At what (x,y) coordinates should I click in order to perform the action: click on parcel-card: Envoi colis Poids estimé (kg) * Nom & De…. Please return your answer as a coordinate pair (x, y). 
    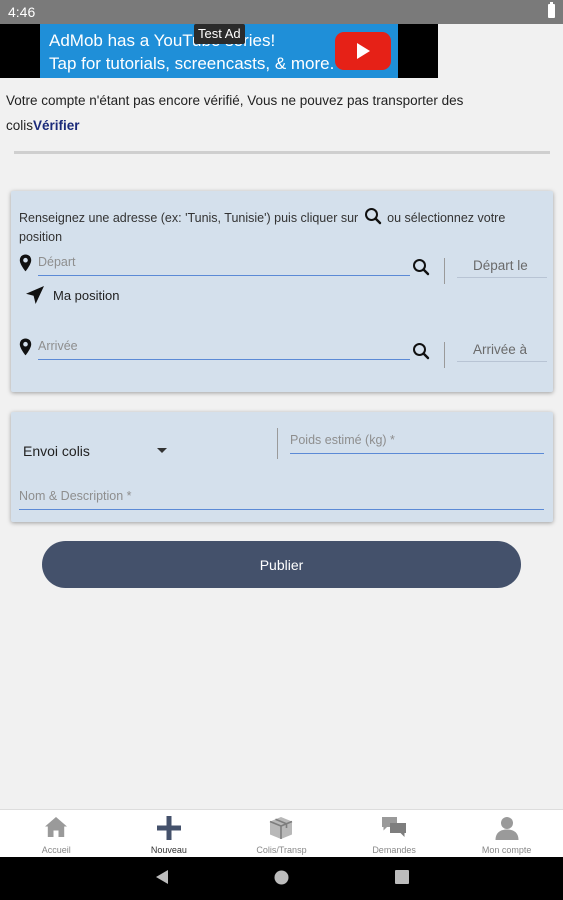
    Looking at the image, I should click on (282, 467).